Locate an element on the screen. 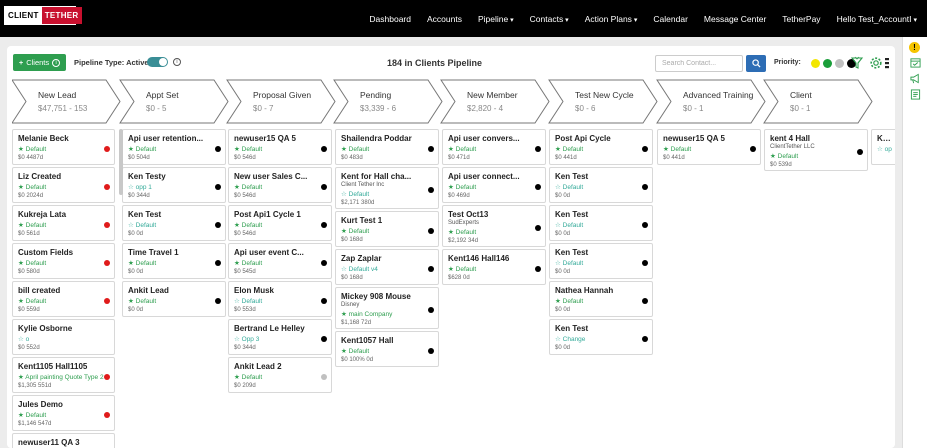 Image resolution: width=927 pixels, height=448 pixels. contact-name: kent 4 Hall is located at coordinates (816, 138).